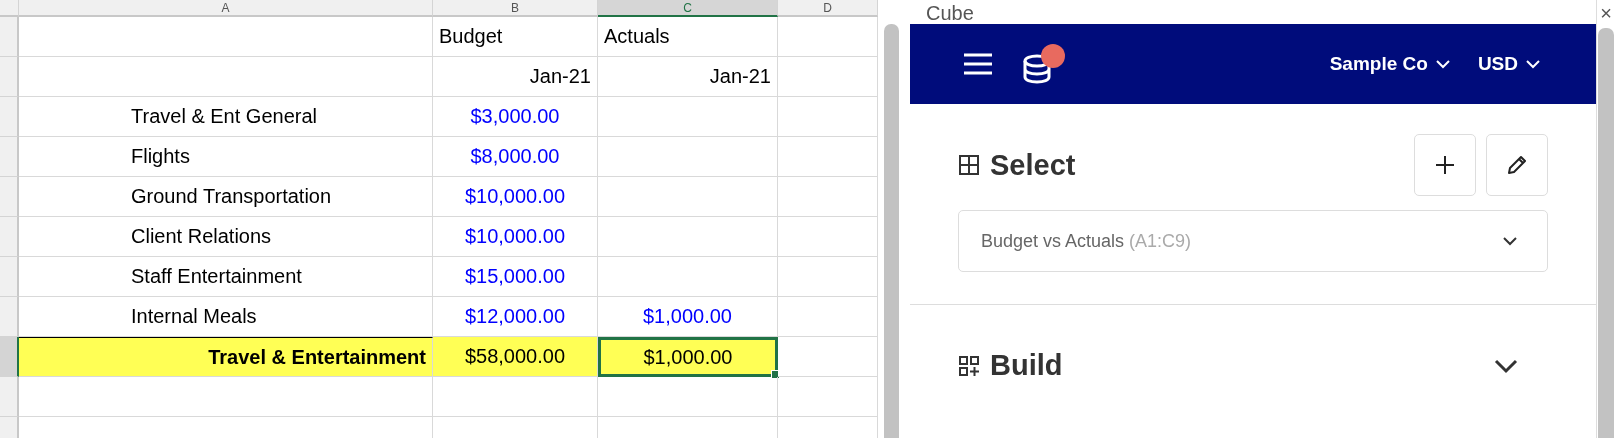 Image resolution: width=1614 pixels, height=438 pixels. Describe the element at coordinates (1389, 64) in the screenshot. I see `company-dropdown: Sample Co` at that location.